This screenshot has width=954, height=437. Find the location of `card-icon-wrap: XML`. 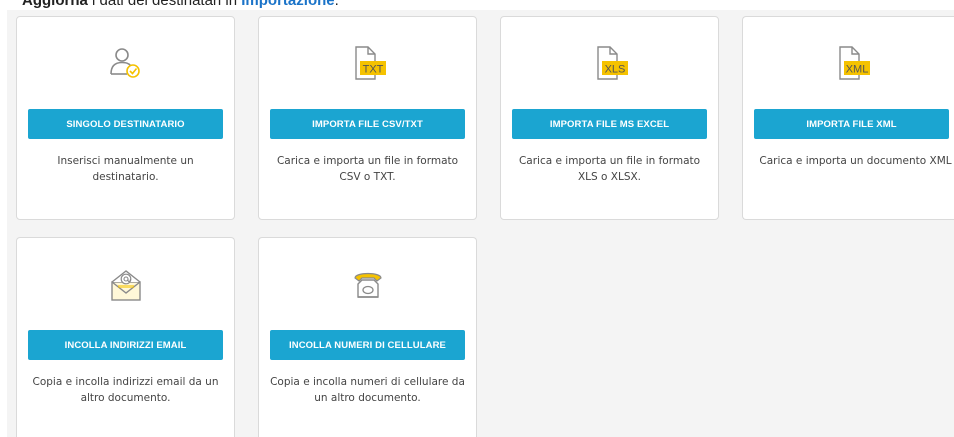

card-icon-wrap: XML is located at coordinates (848, 65).